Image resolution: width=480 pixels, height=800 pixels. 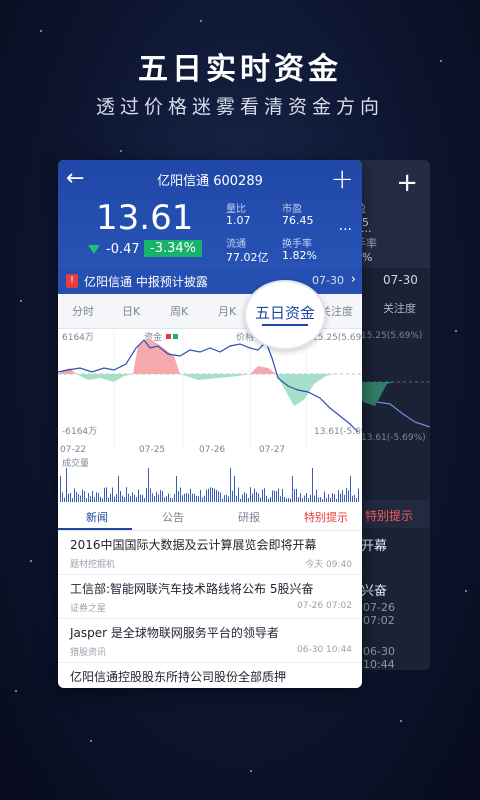 What do you see at coordinates (263, 370) in the screenshot?
I see `fund-inflow-area` at bounding box center [263, 370].